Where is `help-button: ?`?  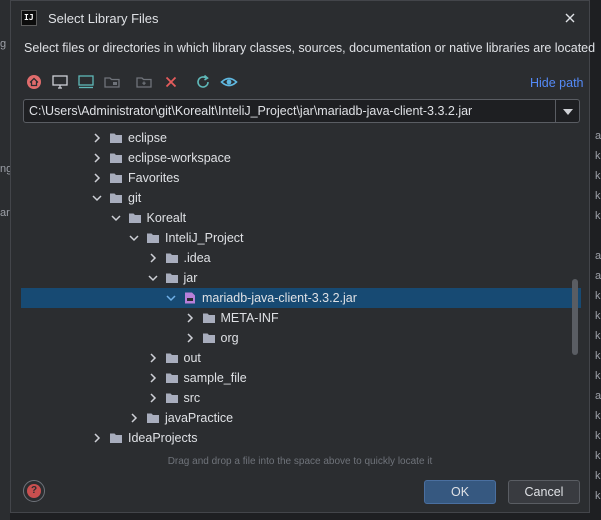
help-button: ? is located at coordinates (34, 491).